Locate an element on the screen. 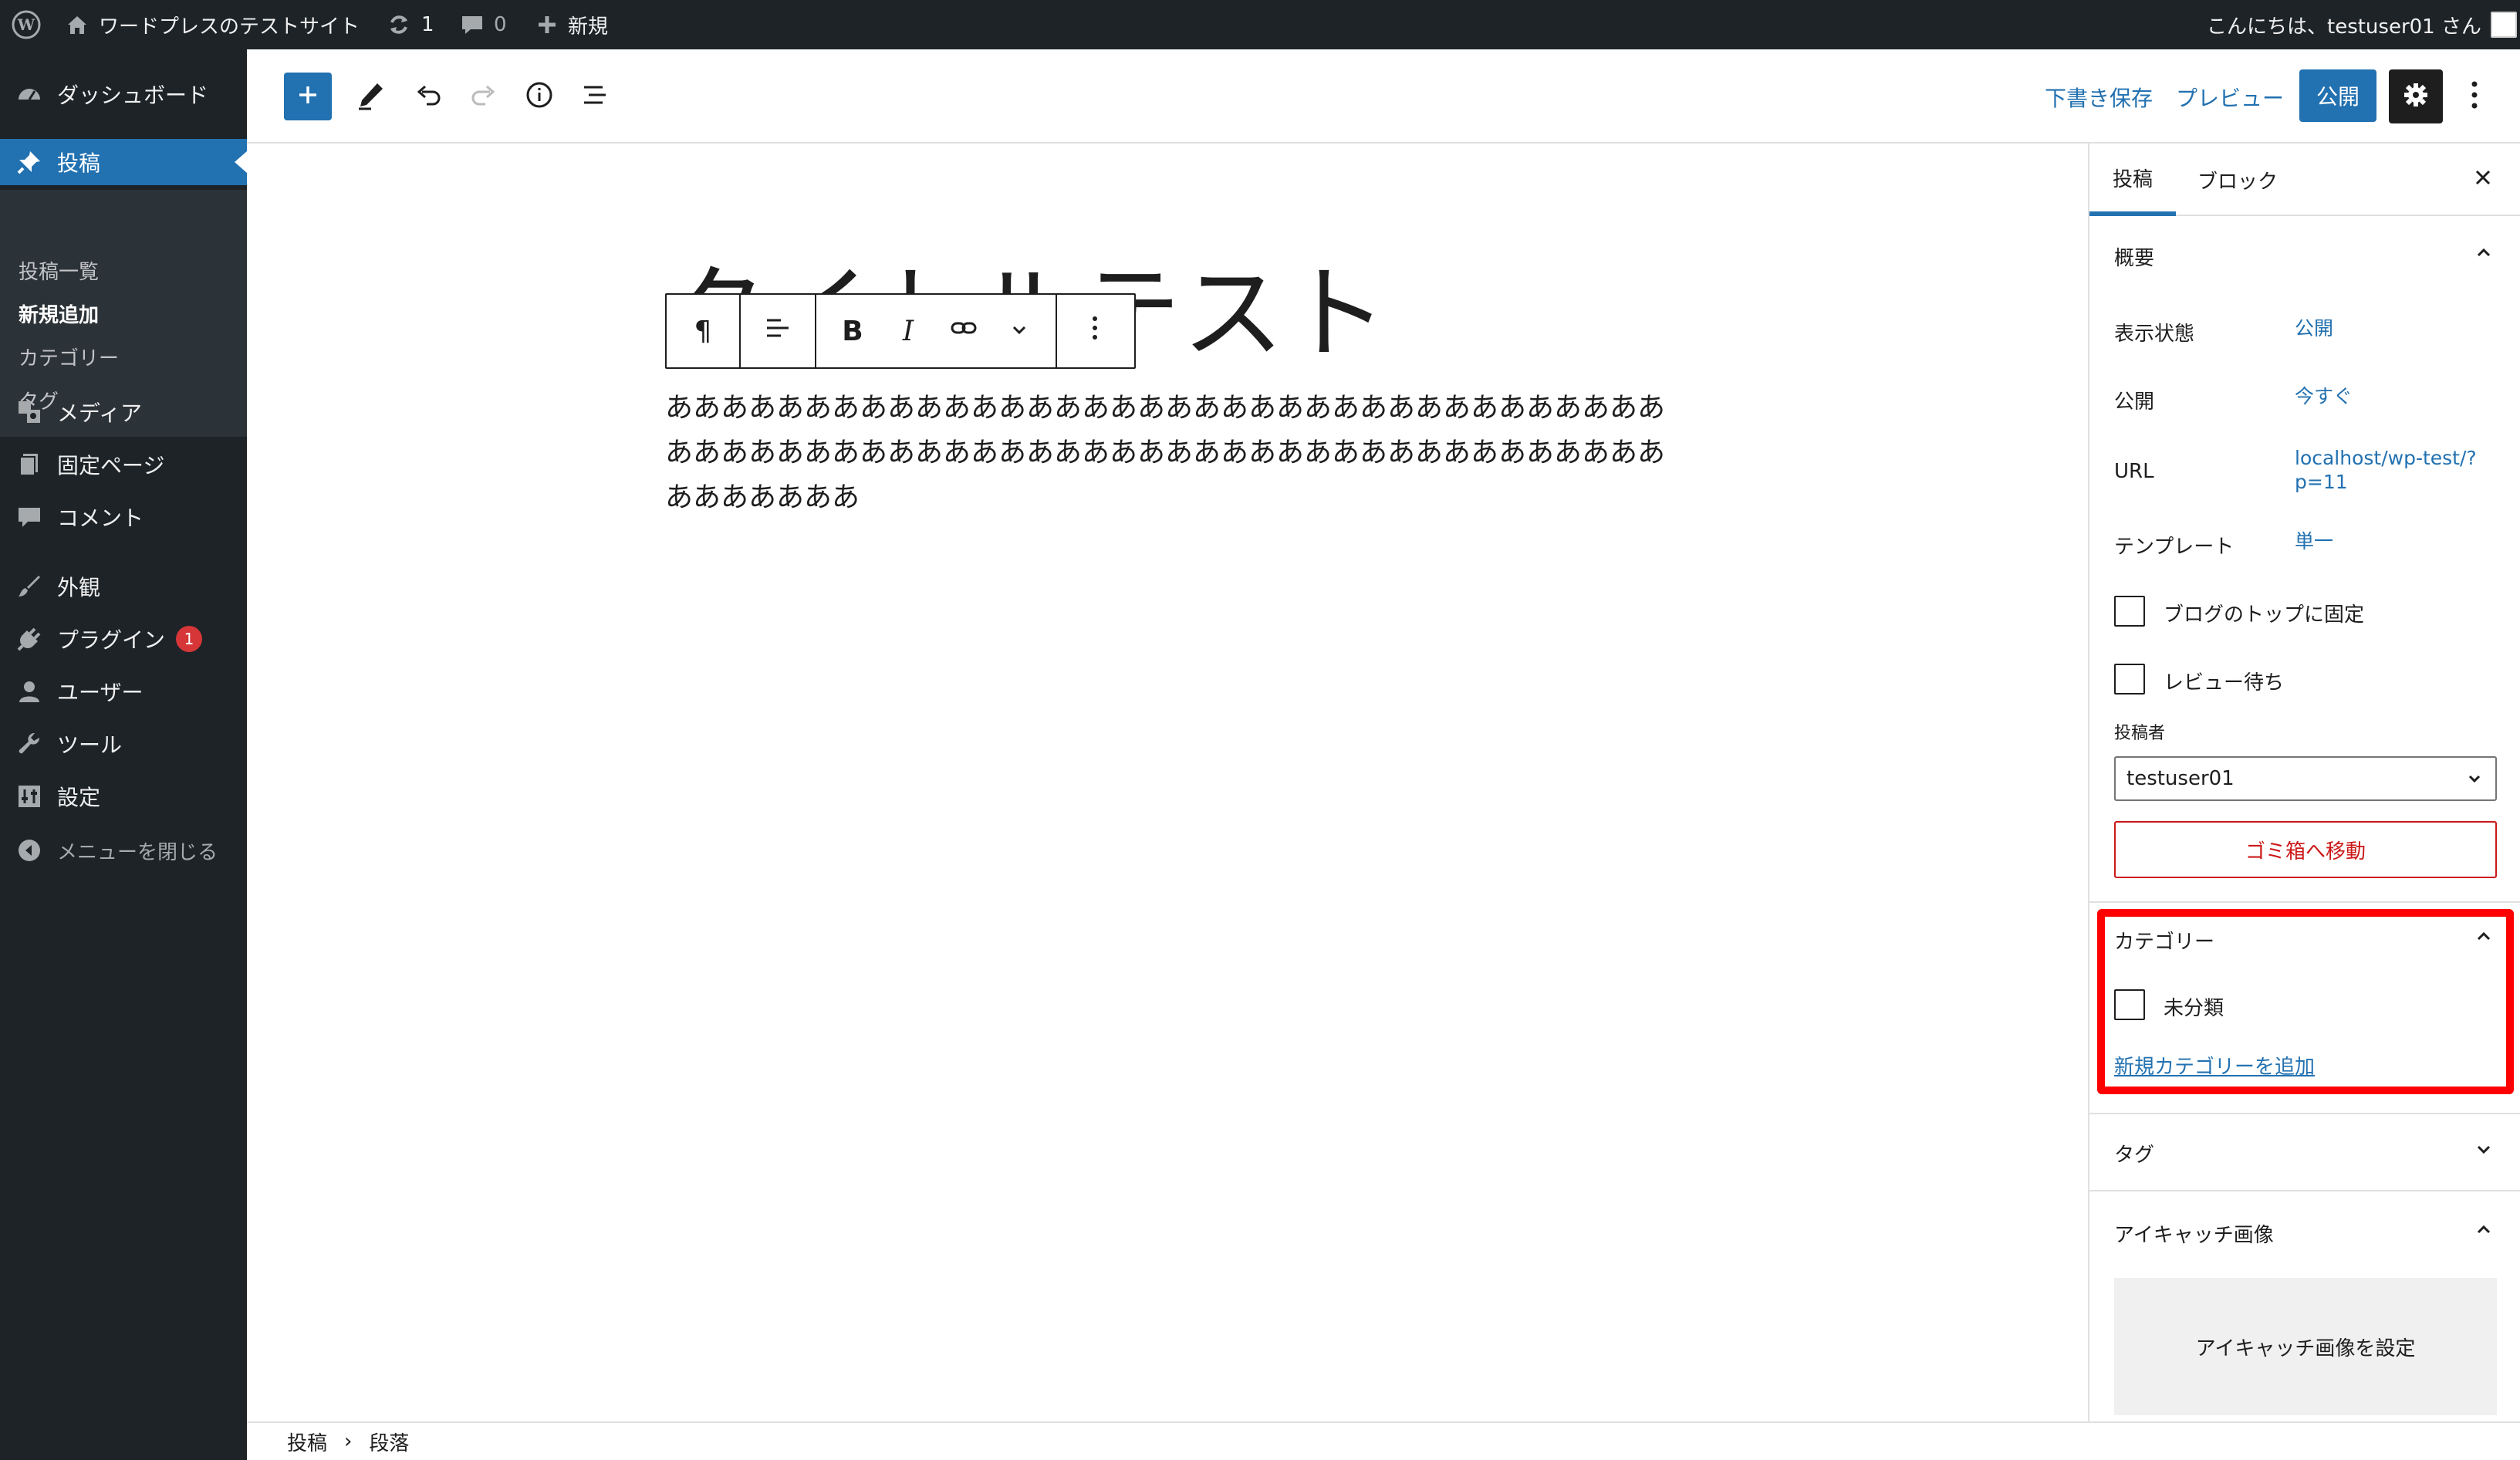 The image size is (2520, 1460). comment-icon is located at coordinates (472, 24).